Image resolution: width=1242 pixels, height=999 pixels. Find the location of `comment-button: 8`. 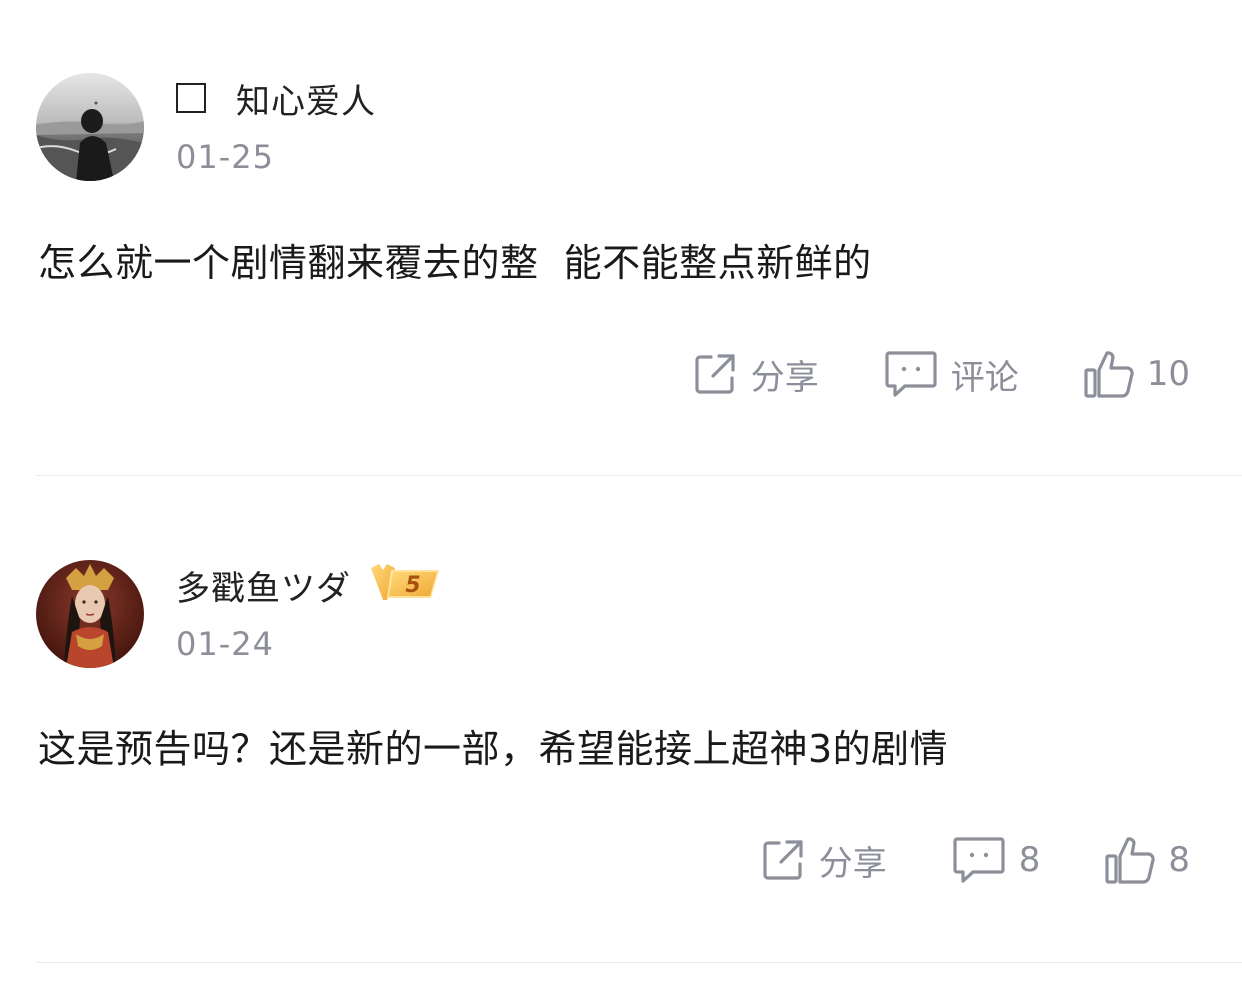

comment-button: 8 is located at coordinates (996, 860).